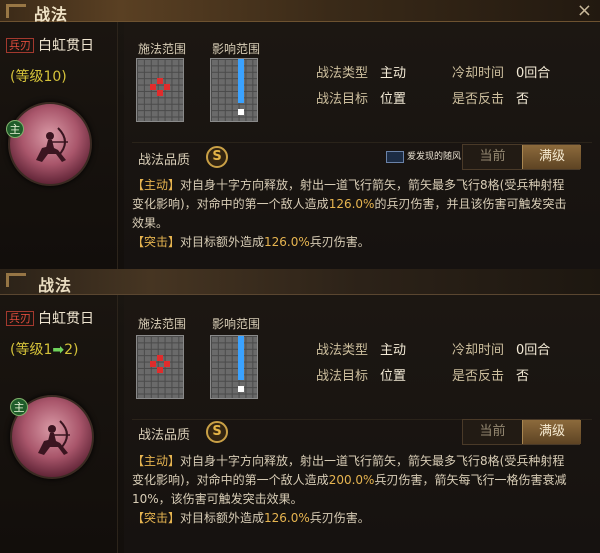 This screenshot has width=600, height=553. Describe the element at coordinates (395, 156) in the screenshot. I see `watermark-logo-icon` at that location.